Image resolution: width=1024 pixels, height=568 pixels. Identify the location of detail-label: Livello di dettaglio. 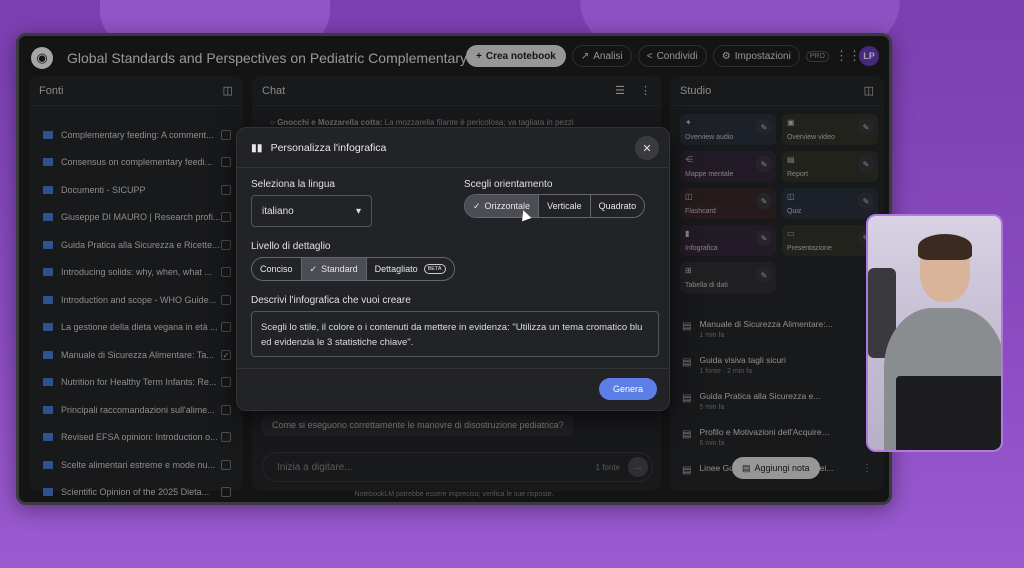
(291, 246).